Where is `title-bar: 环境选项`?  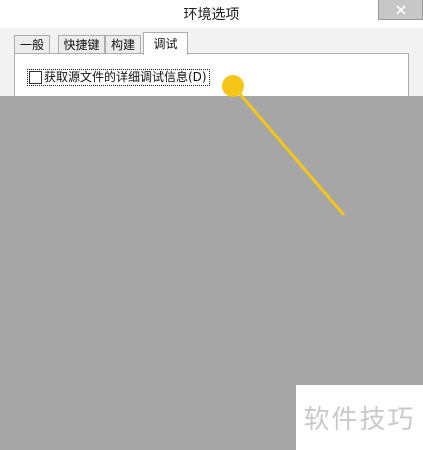 title-bar: 环境选项 is located at coordinates (211, 14).